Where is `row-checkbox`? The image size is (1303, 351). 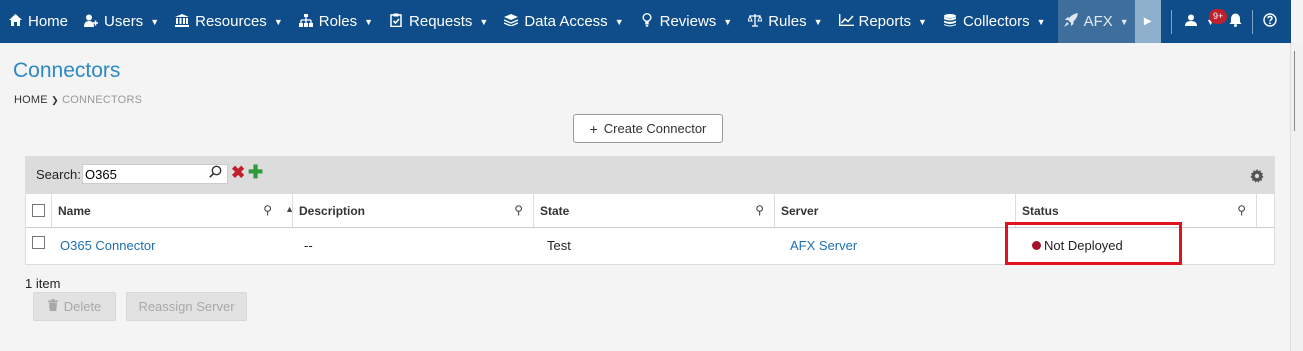
row-checkbox is located at coordinates (38, 242).